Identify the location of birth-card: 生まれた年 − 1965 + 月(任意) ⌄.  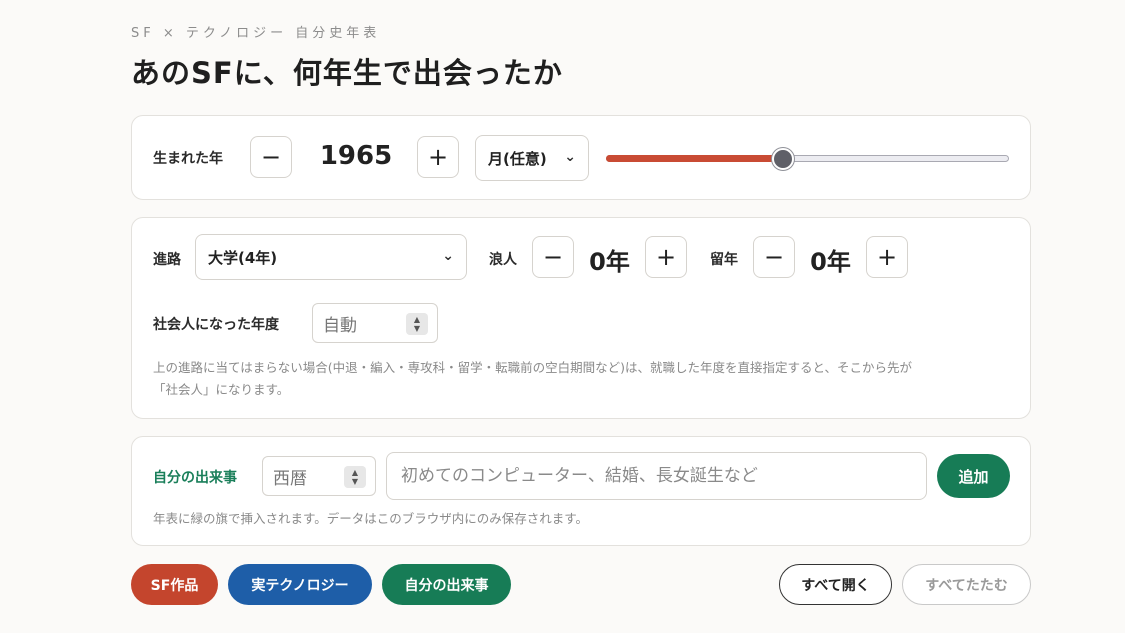
(581, 157).